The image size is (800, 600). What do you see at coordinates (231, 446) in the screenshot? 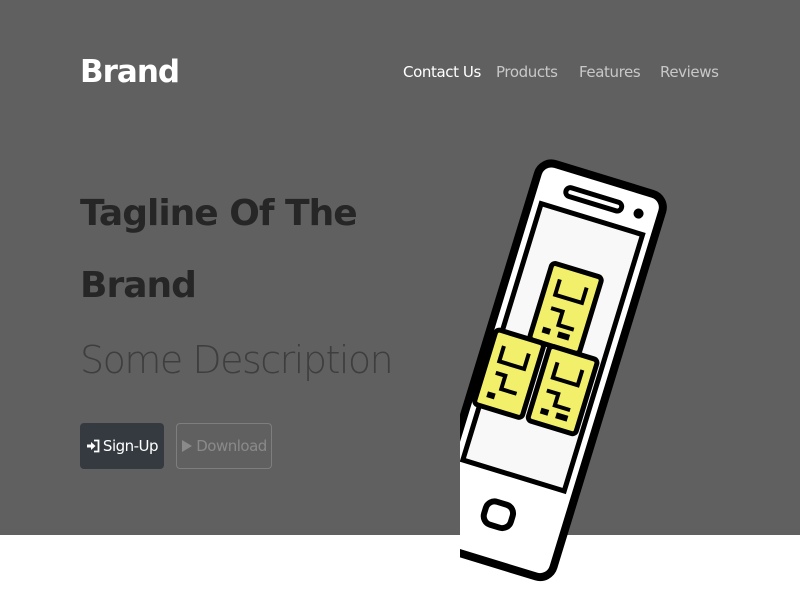
I see `download-label: Download` at bounding box center [231, 446].